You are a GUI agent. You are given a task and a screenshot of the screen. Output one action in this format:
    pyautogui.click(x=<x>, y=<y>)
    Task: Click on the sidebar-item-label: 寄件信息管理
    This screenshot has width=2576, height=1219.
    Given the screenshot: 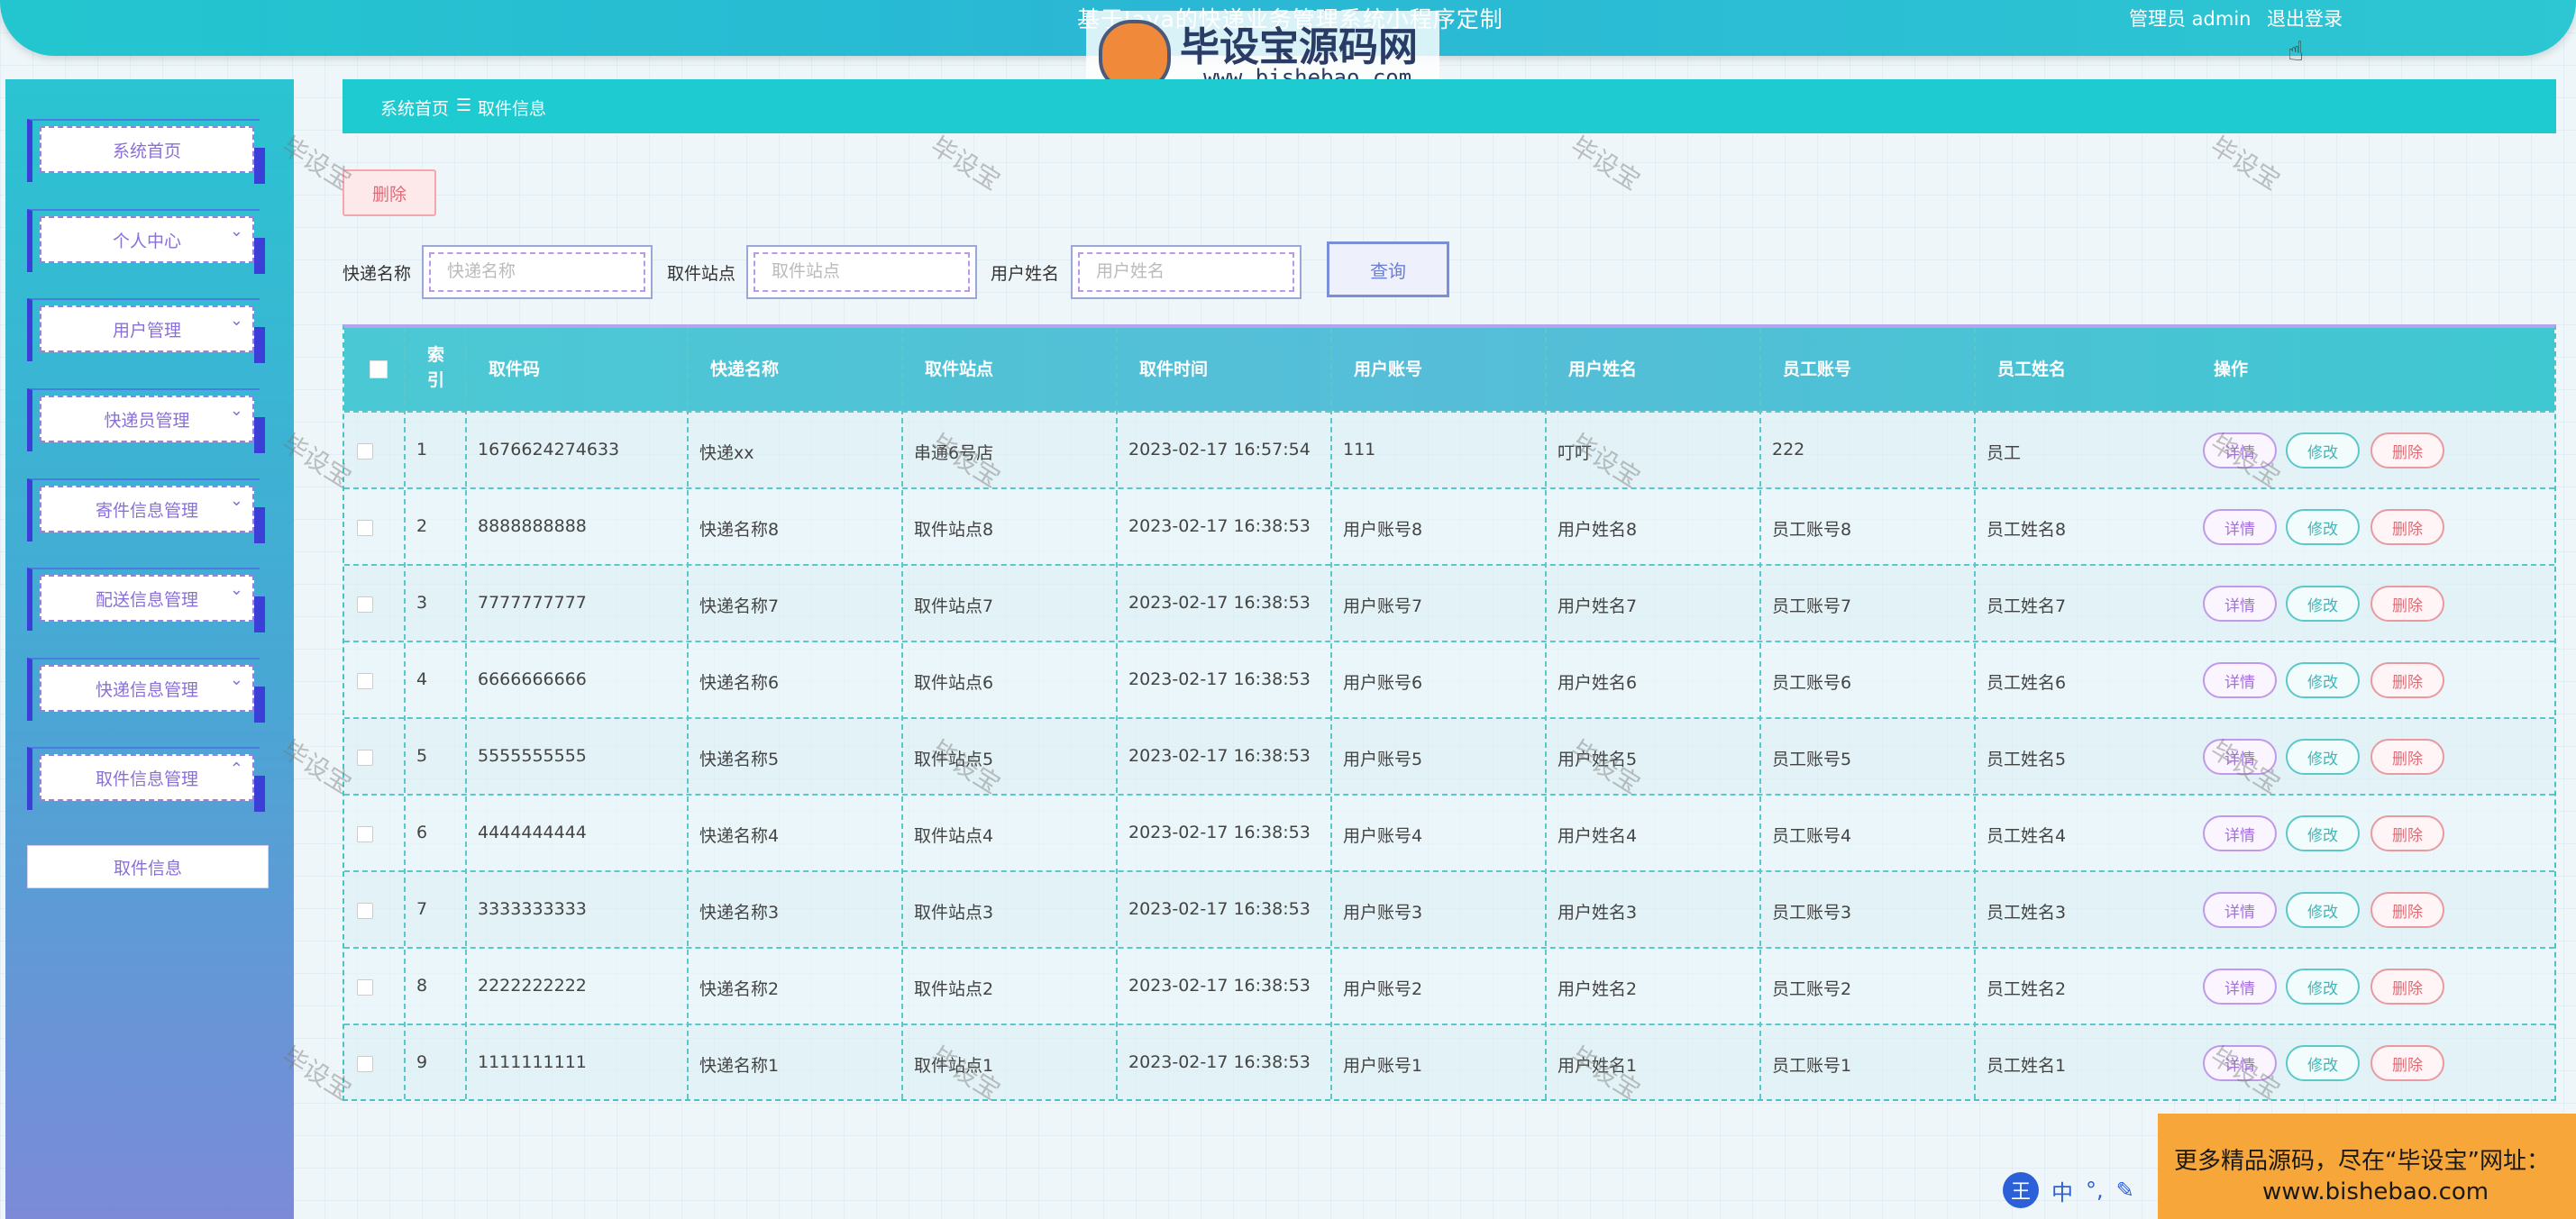 What is the action you would take?
    pyautogui.click(x=147, y=509)
    